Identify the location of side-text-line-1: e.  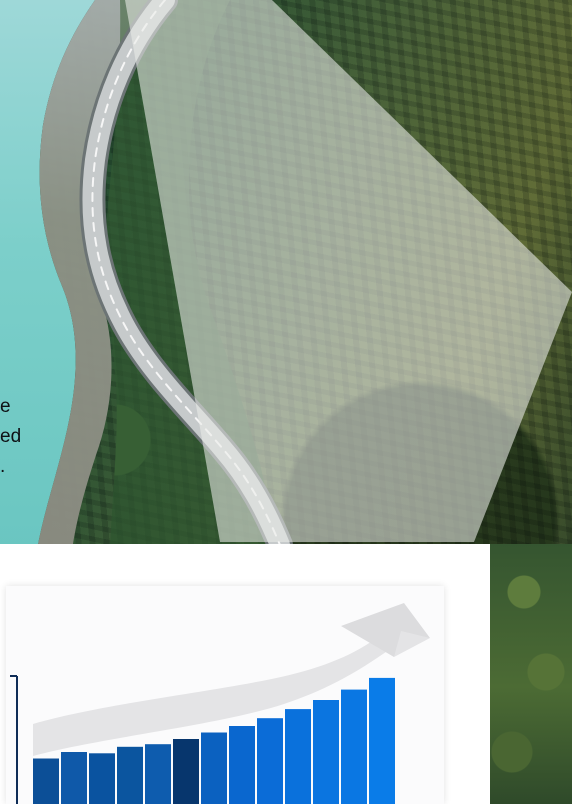
(5, 406).